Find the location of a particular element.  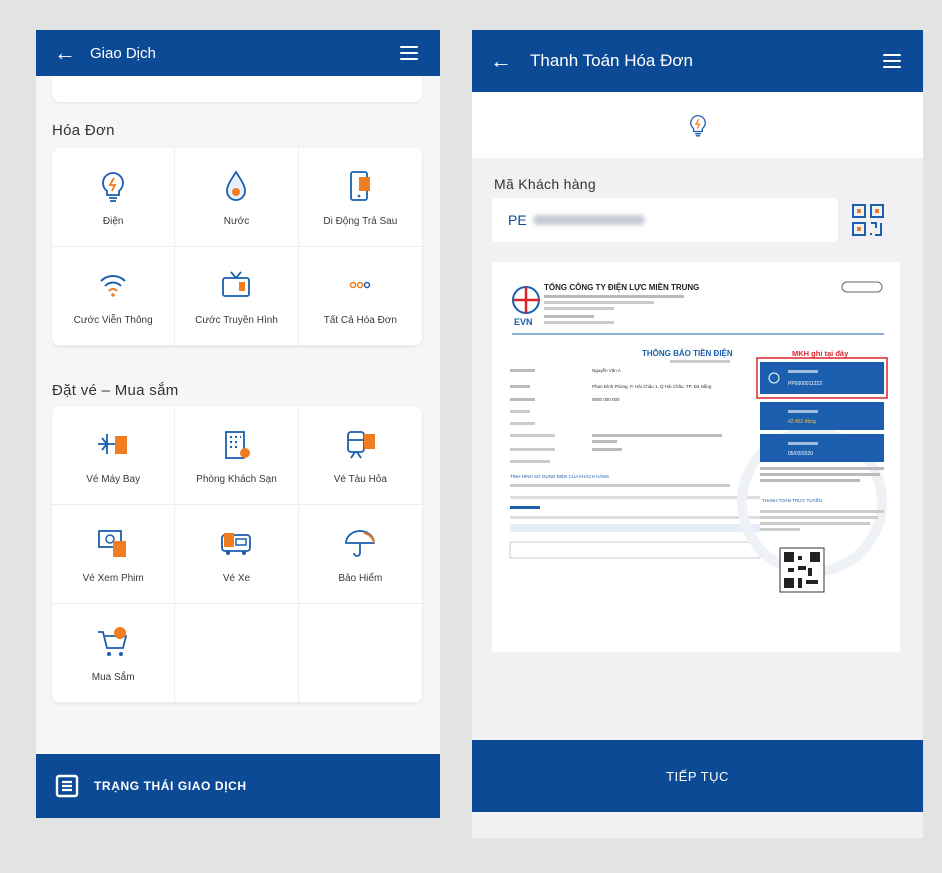

mobile-phone-icon is located at coordinates (360, 185).